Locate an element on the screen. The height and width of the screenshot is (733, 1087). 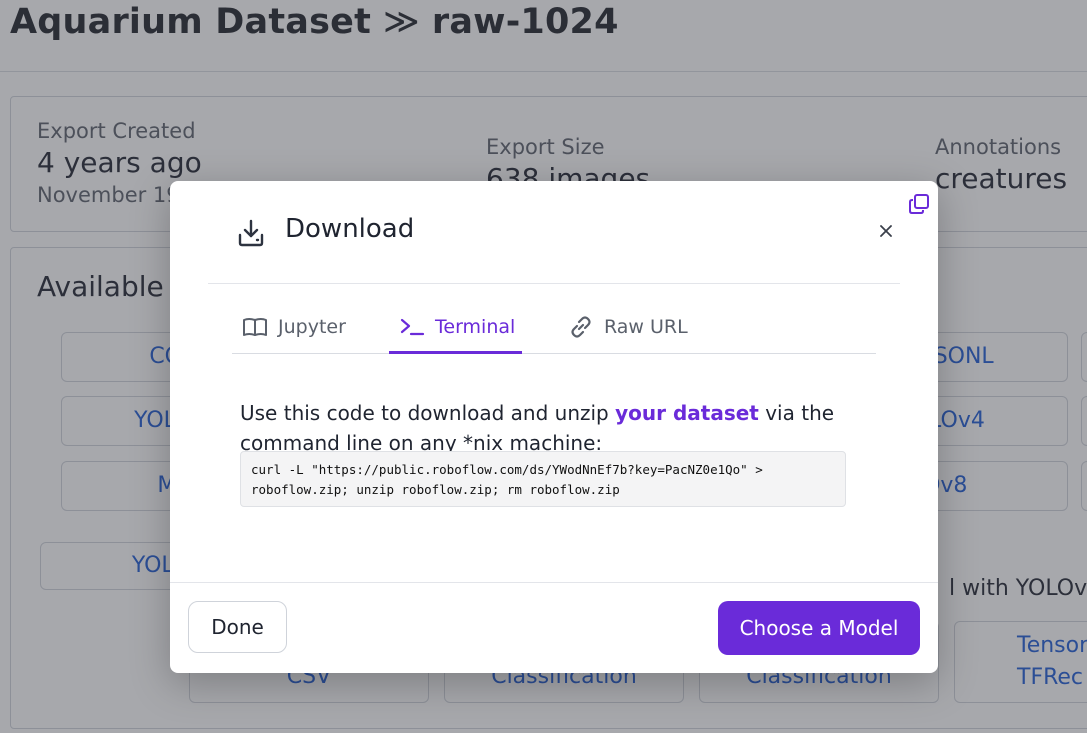
footer-divider is located at coordinates (554, 582).